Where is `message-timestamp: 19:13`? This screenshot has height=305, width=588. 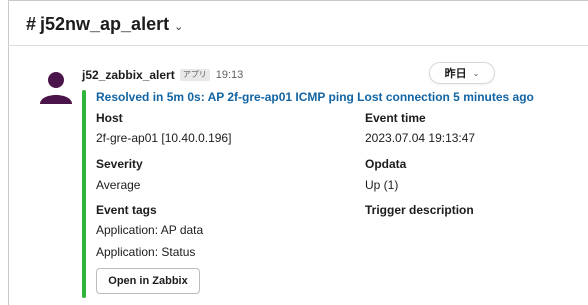 message-timestamp: 19:13 is located at coordinates (230, 75).